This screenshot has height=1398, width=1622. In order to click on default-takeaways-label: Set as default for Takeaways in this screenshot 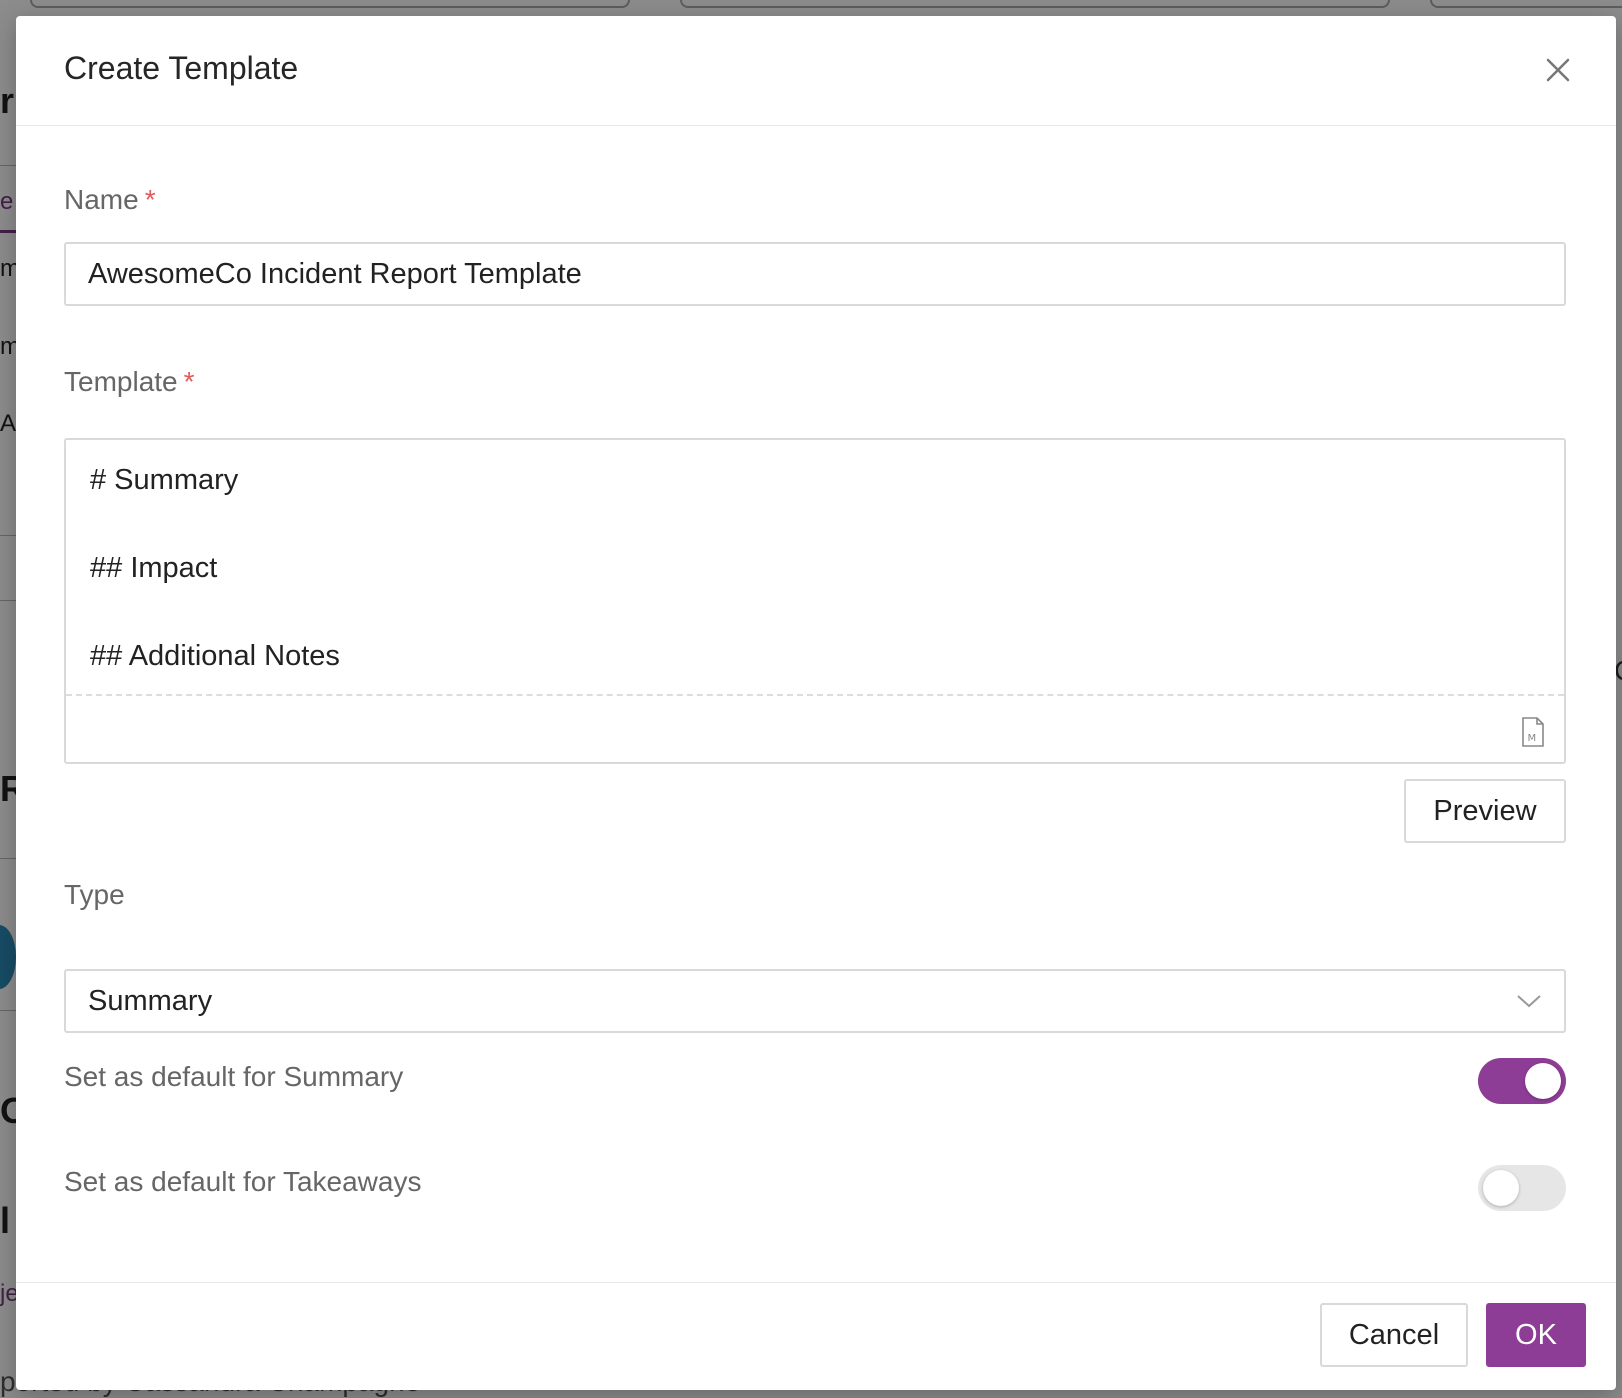, I will do `click(243, 1181)`.